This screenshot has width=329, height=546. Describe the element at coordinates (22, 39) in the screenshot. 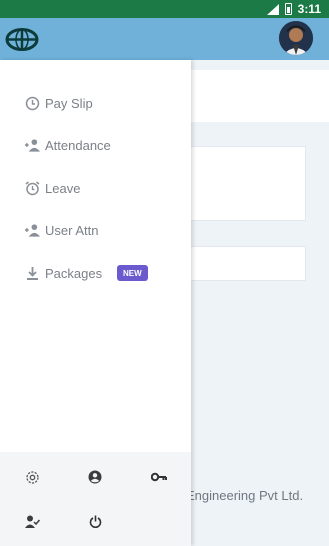

I see `globe-logo-icon` at that location.